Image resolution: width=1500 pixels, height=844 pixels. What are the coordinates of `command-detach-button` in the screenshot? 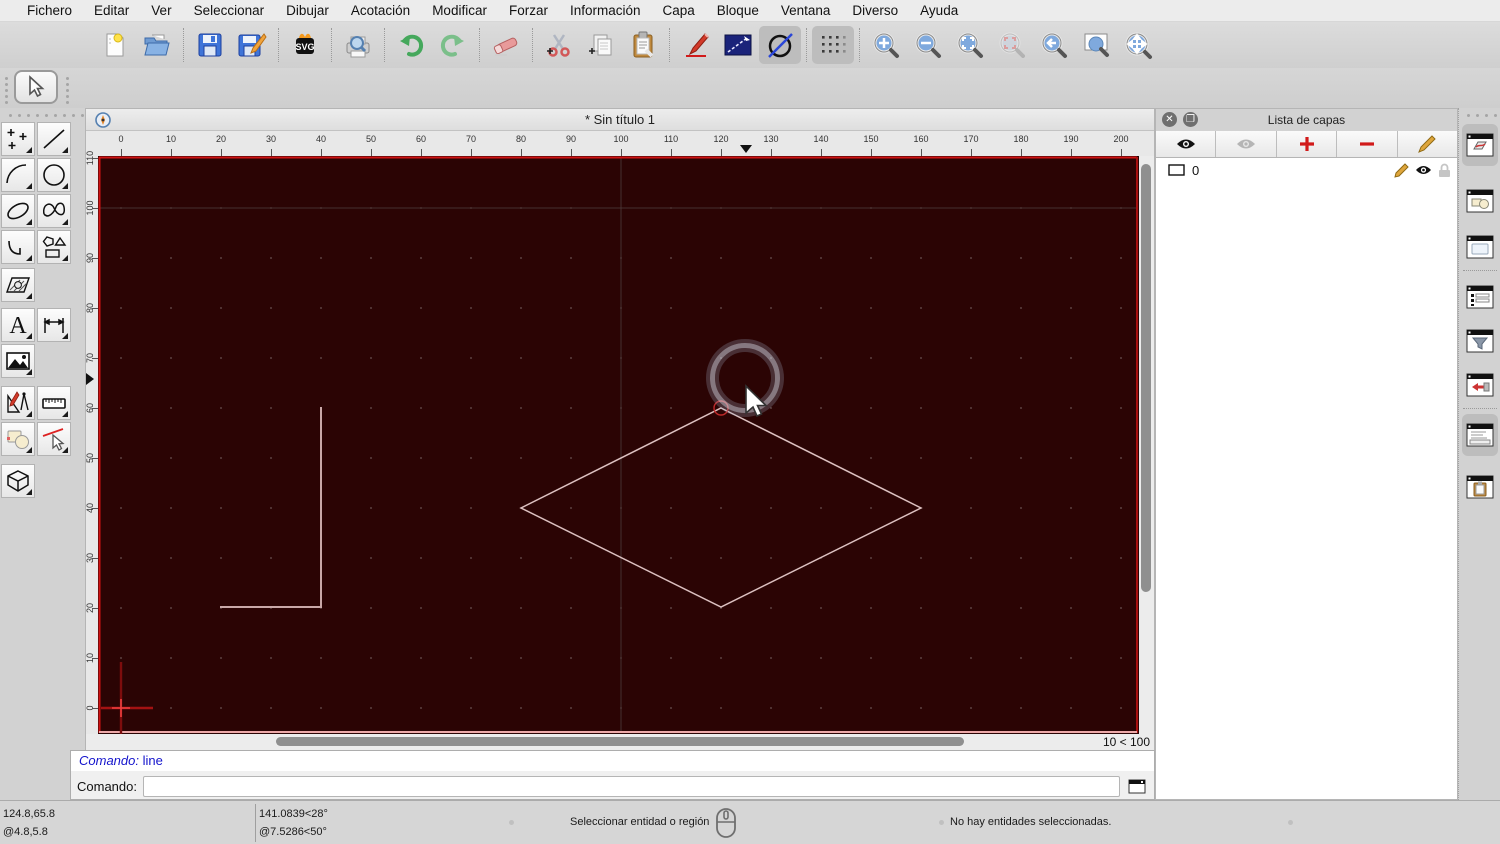 It's located at (1137, 786).